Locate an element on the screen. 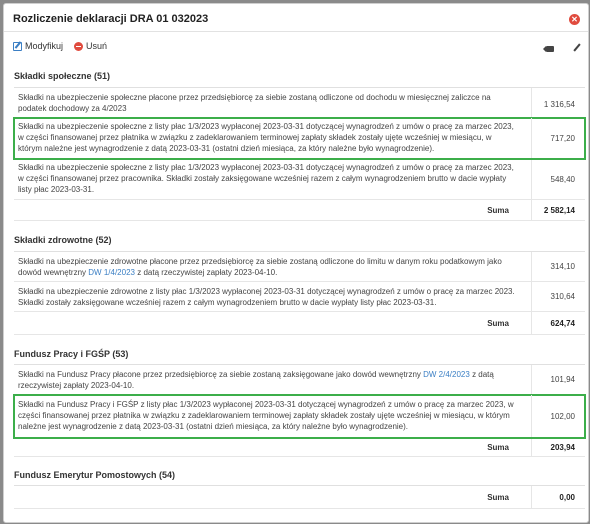  sum-value: 624,74 is located at coordinates (562, 323).